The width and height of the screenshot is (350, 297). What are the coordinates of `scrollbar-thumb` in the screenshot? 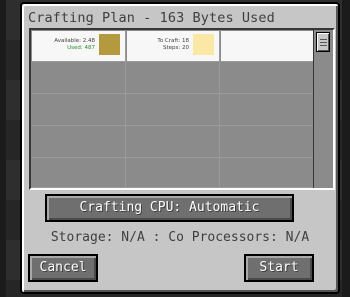 It's located at (323, 42).